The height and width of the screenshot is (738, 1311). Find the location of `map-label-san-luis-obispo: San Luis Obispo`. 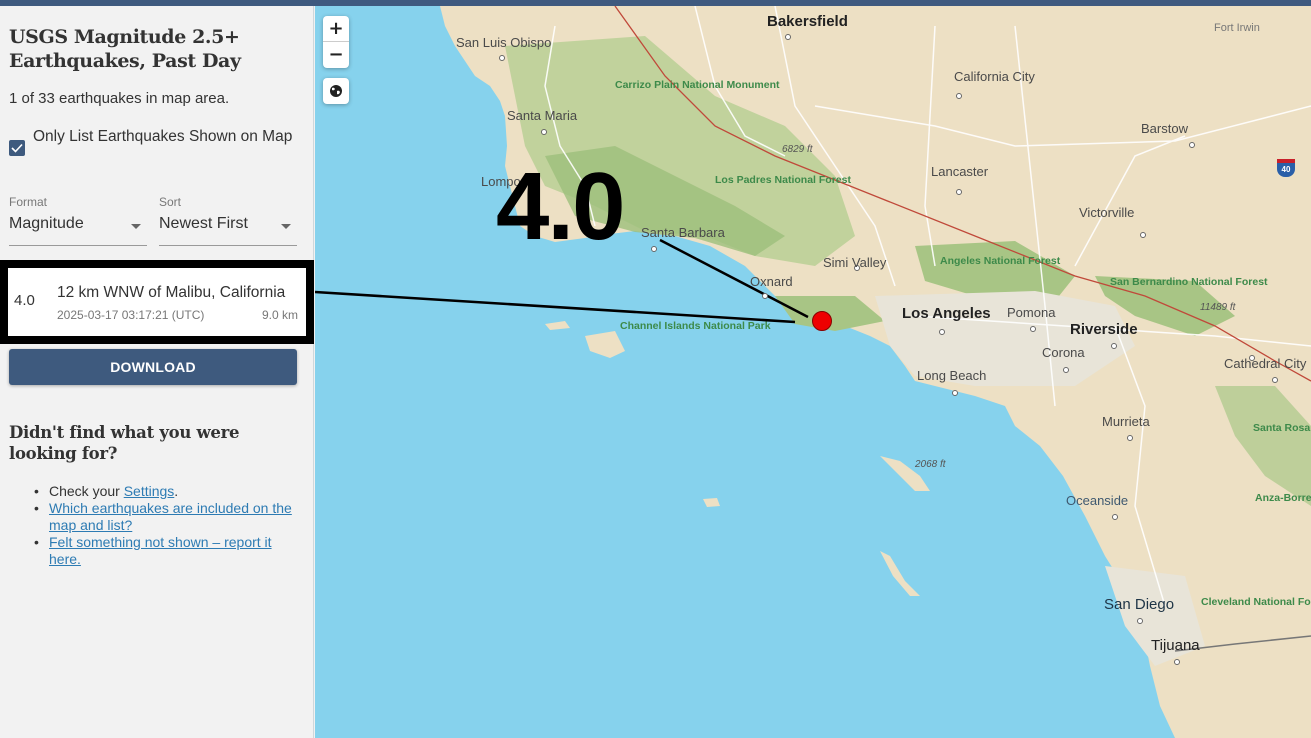

map-label-san-luis-obispo: San Luis Obispo is located at coordinates (504, 42).